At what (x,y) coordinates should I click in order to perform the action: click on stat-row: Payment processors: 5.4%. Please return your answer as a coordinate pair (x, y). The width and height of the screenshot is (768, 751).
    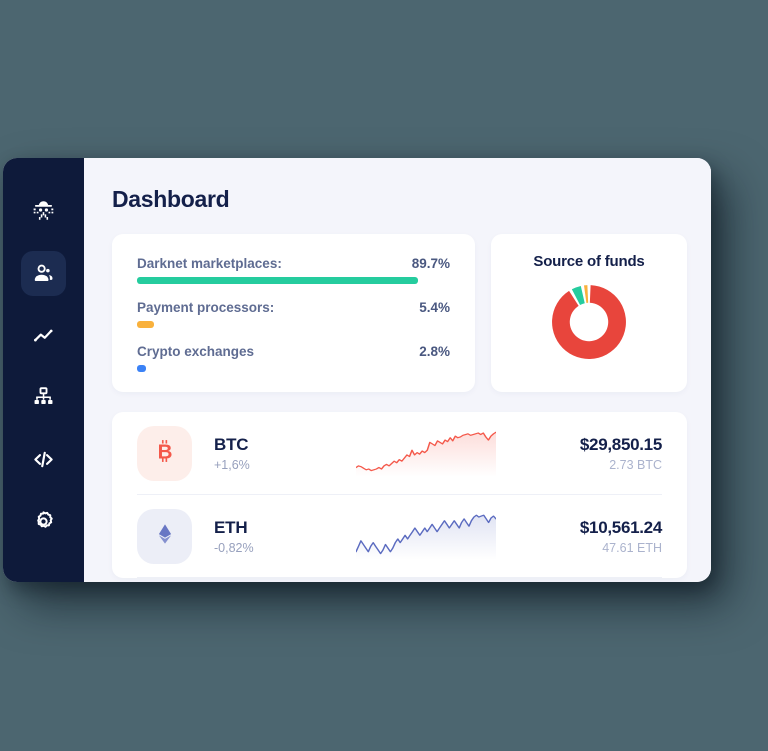
    Looking at the image, I should click on (293, 314).